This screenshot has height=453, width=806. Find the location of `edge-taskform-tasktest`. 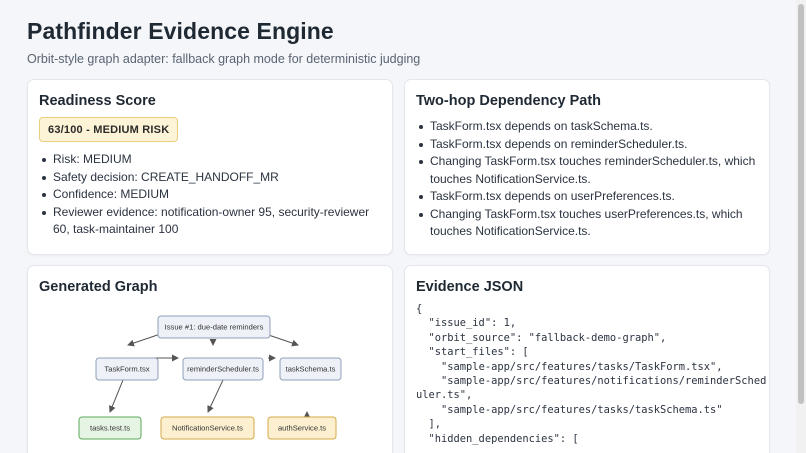

edge-taskform-tasktest is located at coordinates (116, 396).